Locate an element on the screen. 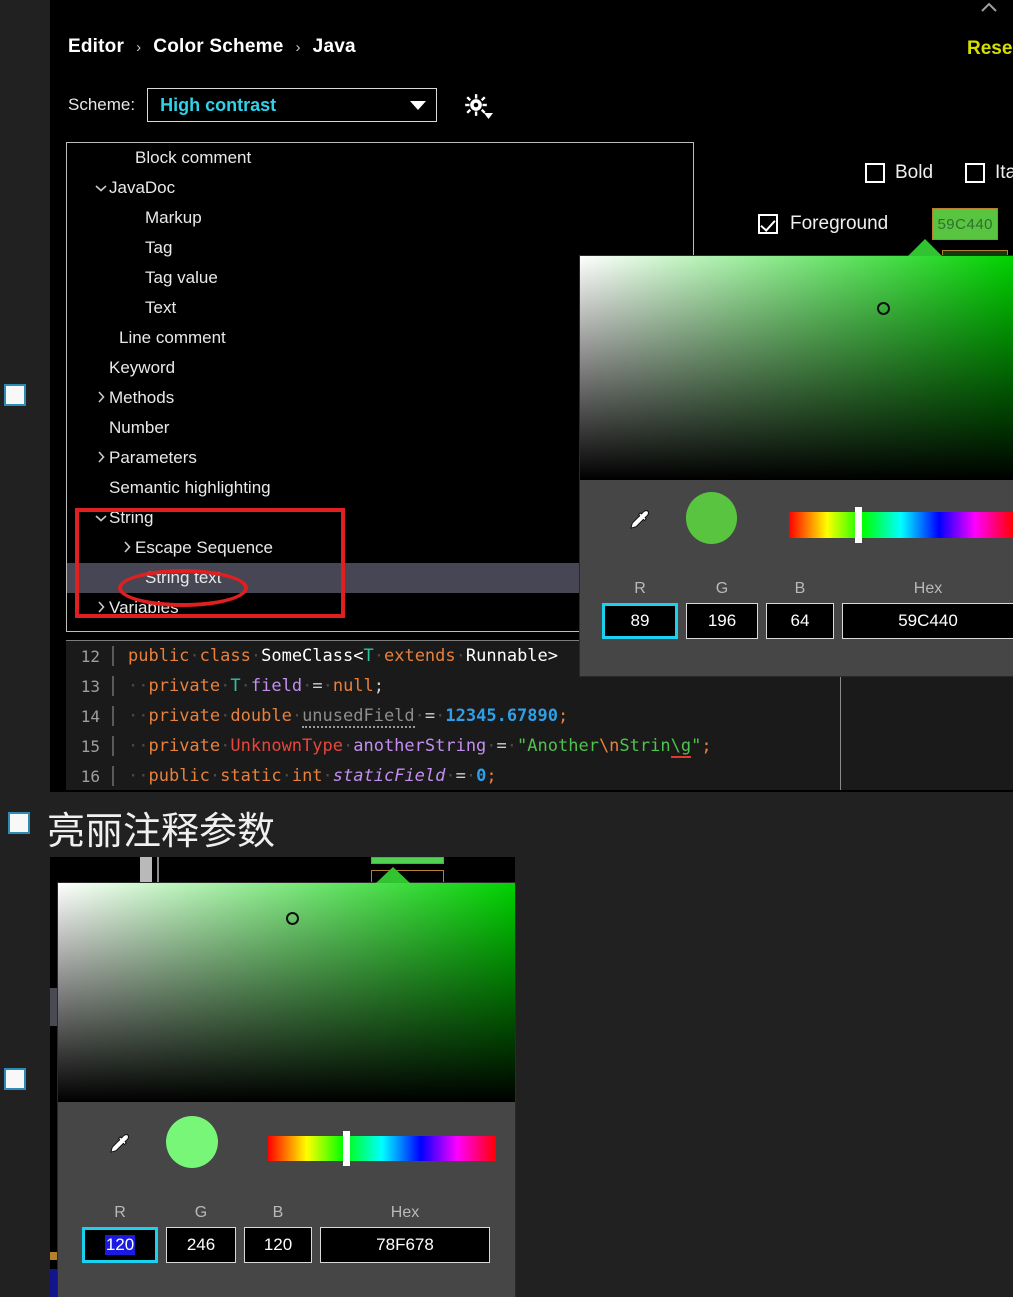 The image size is (1013, 1297). color-picker-popup-top: R 89 G 196 B 64 Hex 59C440 is located at coordinates (796, 457).